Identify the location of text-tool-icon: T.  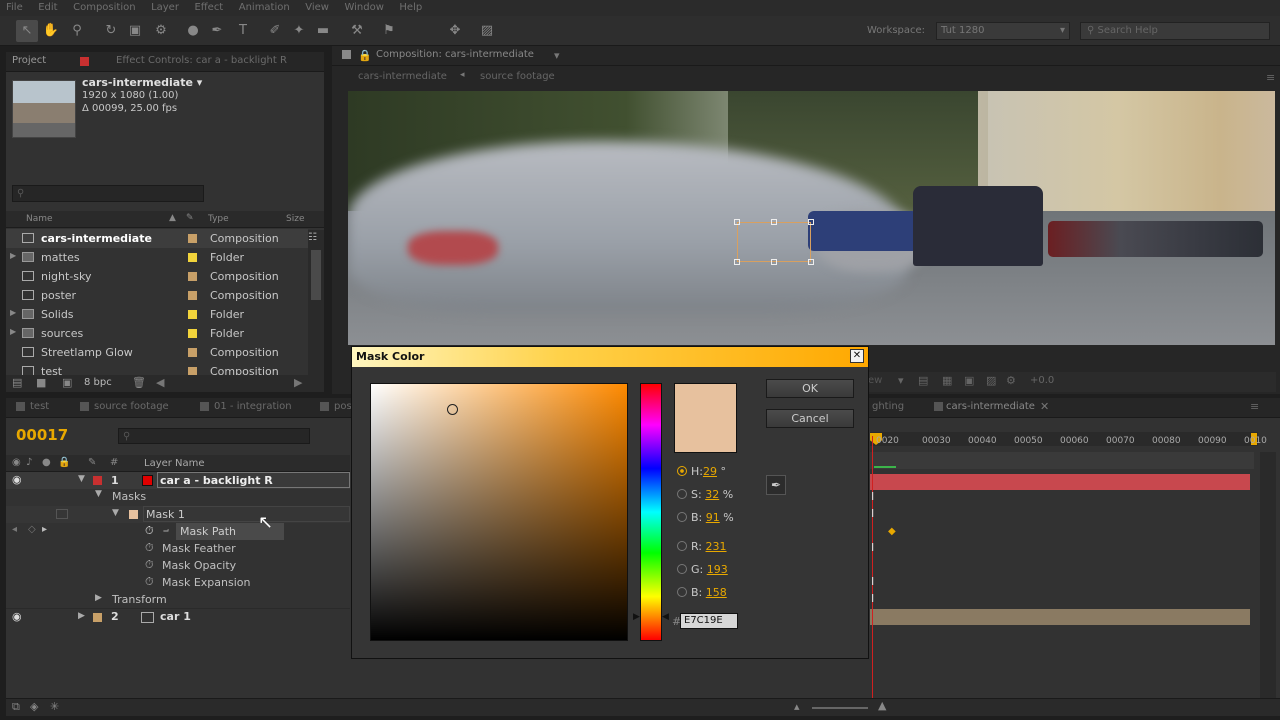
(243, 31).